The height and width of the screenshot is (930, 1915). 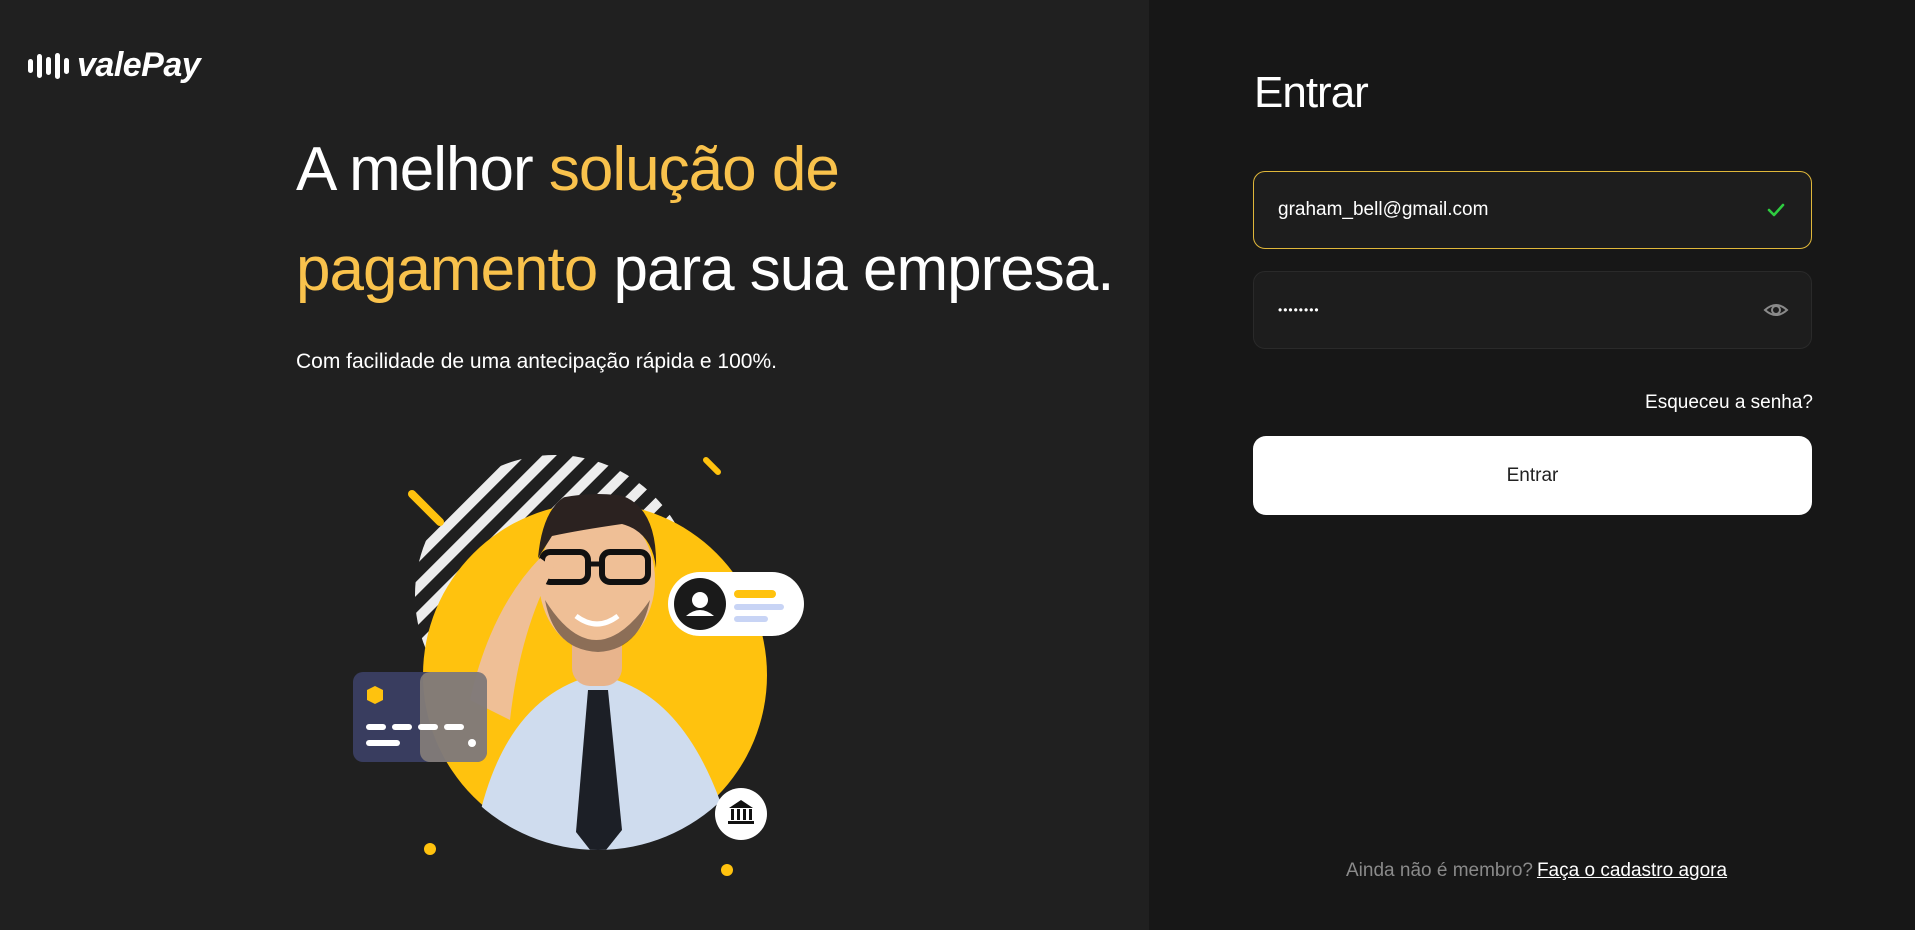 I want to click on headline-text-2: para sua empresa., so click(x=855, y=269).